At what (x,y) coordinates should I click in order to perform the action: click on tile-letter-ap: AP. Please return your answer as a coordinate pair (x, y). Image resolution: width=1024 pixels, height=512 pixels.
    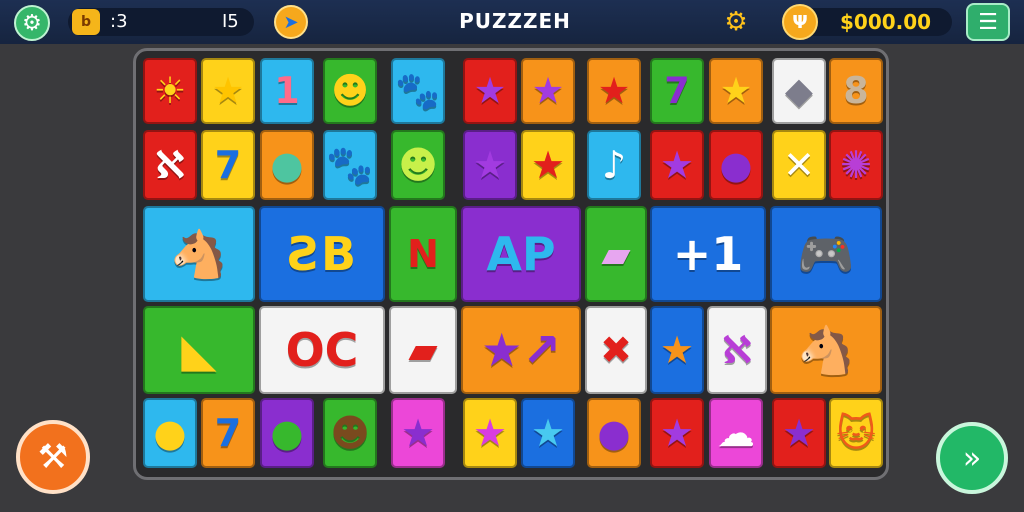
    Looking at the image, I should click on (521, 254).